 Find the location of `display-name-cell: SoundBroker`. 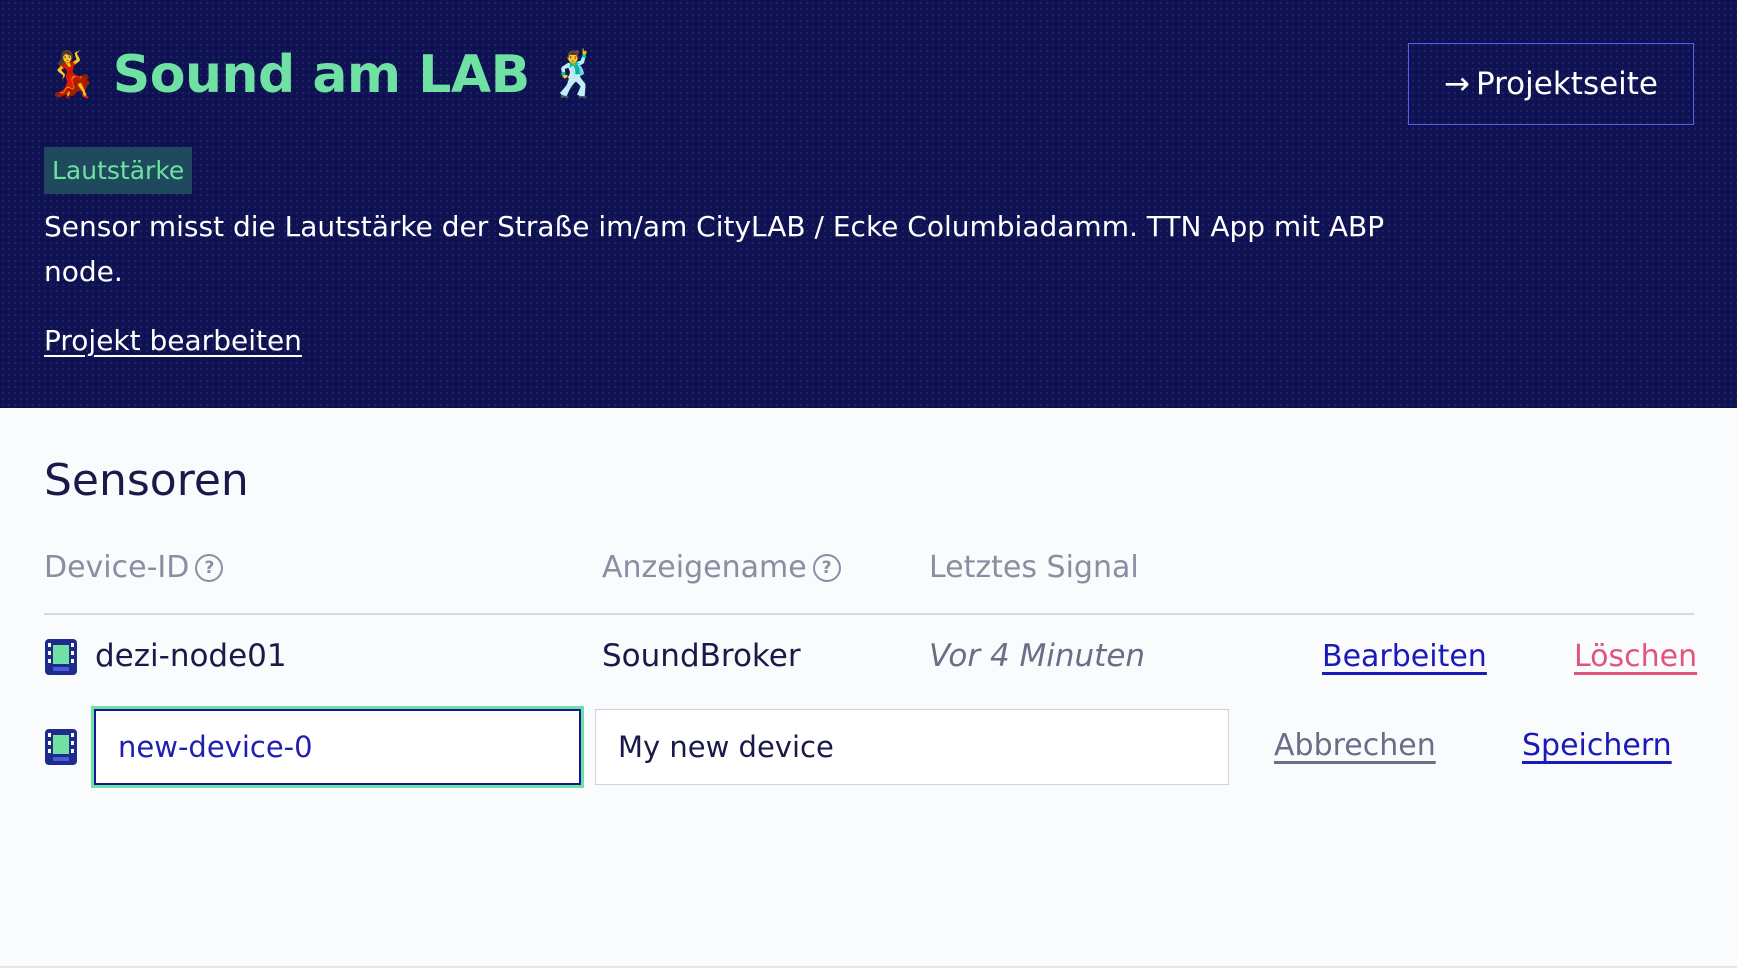

display-name-cell: SoundBroker is located at coordinates (701, 656).